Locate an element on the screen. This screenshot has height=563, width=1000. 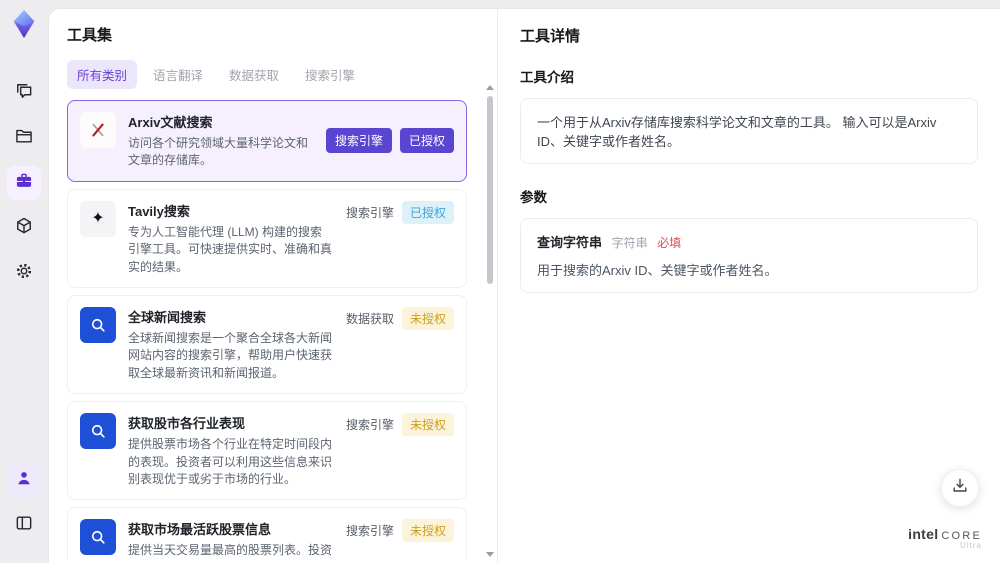
folder-icon is located at coordinates (24, 138).